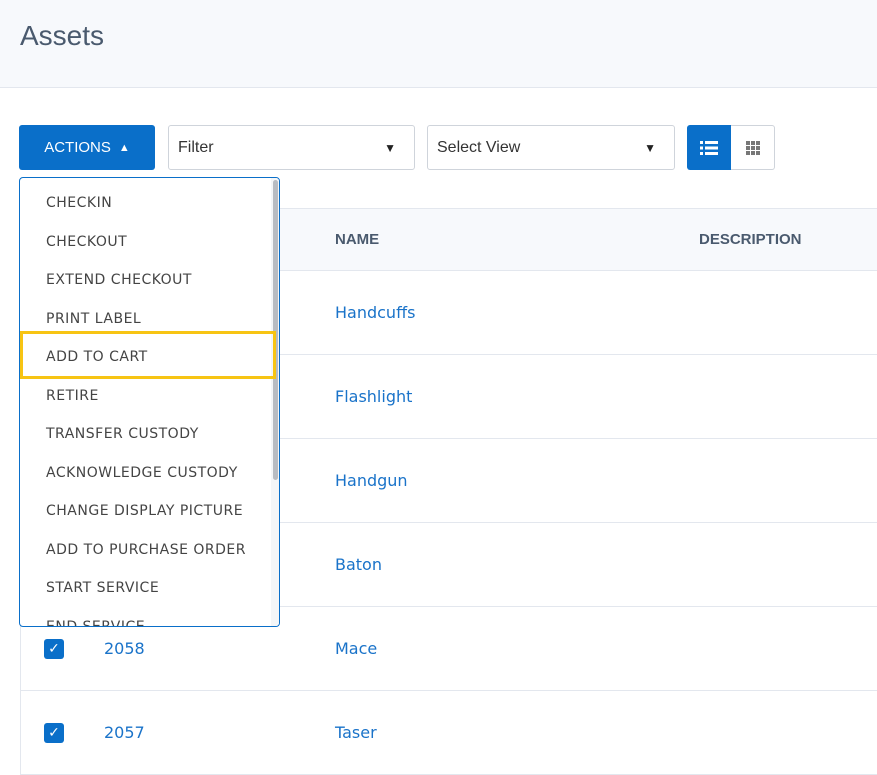 Image resolution: width=877 pixels, height=775 pixels. I want to click on actions-button: ACTIONS ▲, so click(87, 147).